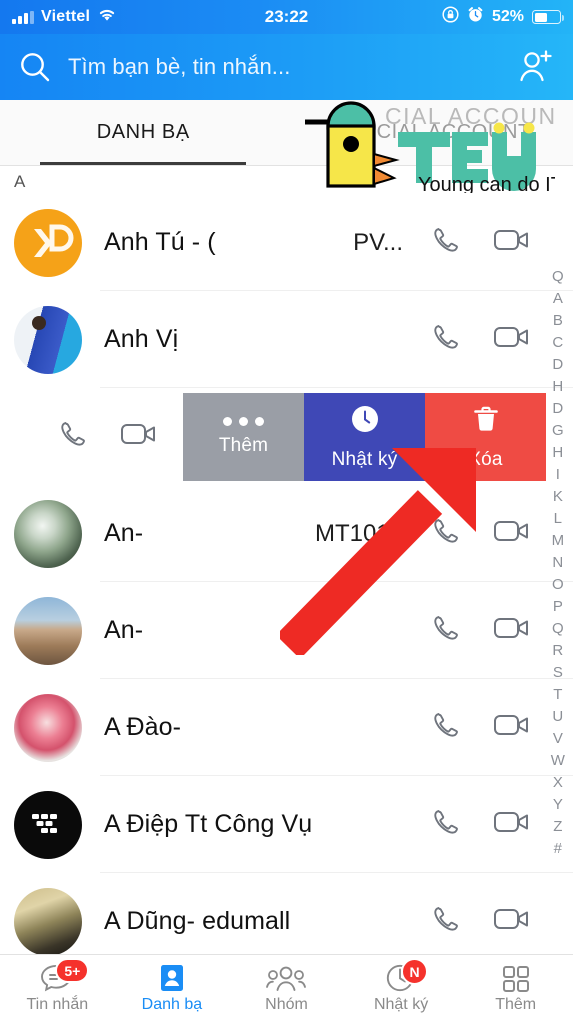 This screenshot has width=573, height=1020. What do you see at coordinates (558, 849) in the screenshot?
I see `index-letter-#: #` at bounding box center [558, 849].